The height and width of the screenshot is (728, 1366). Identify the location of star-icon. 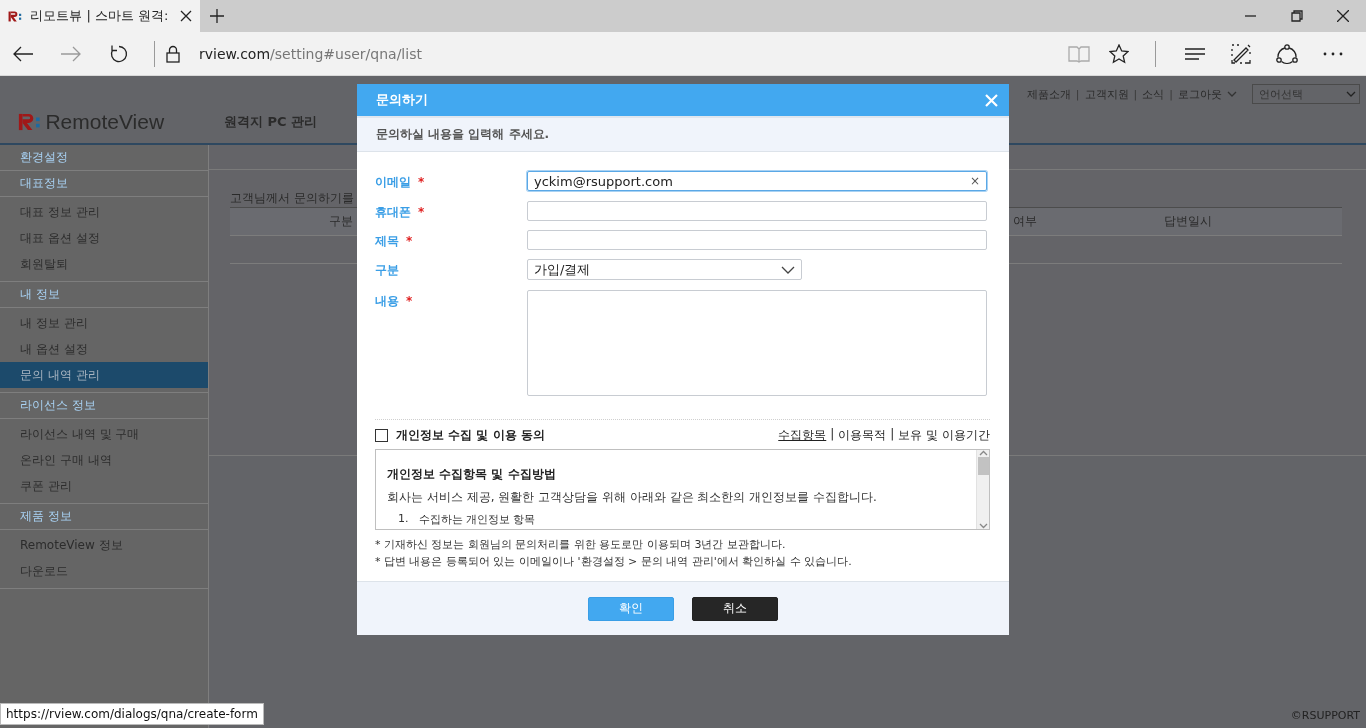
(1119, 53).